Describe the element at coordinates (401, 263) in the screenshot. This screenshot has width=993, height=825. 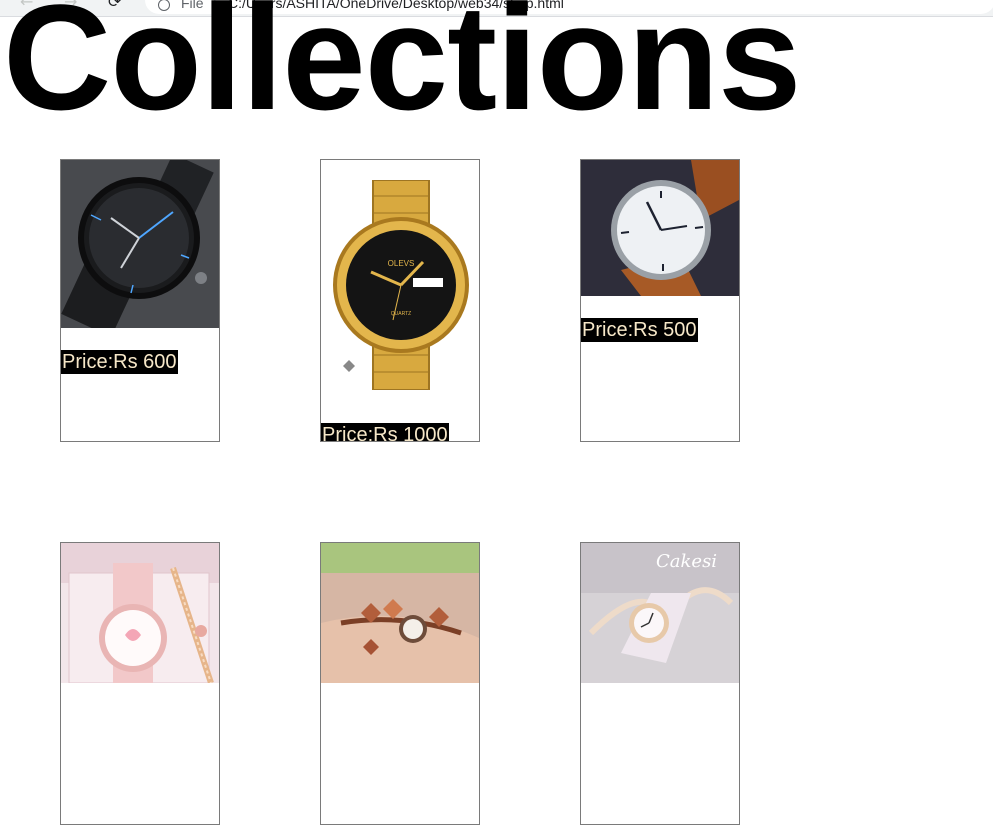
I see `svg-text: OLEVS` at that location.